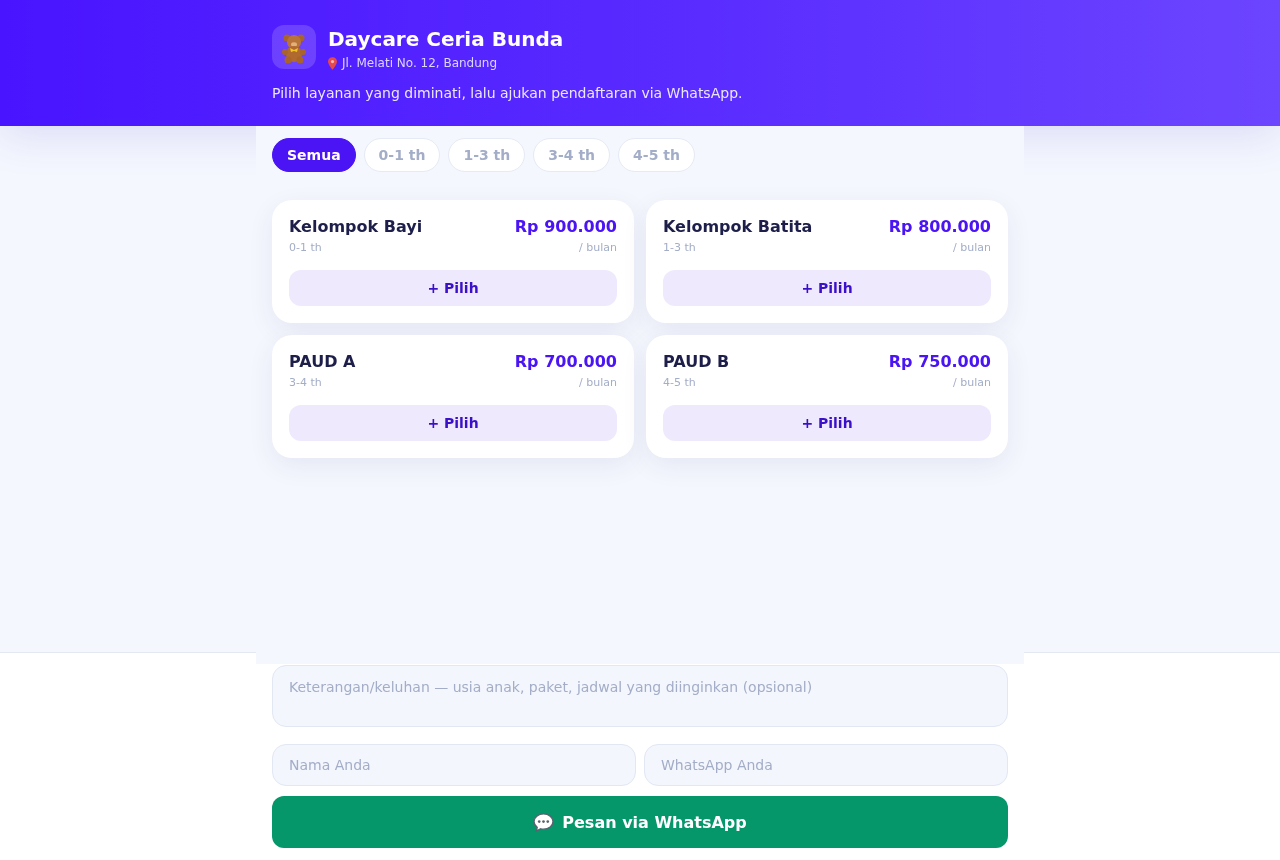 The image size is (1280, 860). What do you see at coordinates (332, 63) in the screenshot?
I see `map-pin-icon` at bounding box center [332, 63].